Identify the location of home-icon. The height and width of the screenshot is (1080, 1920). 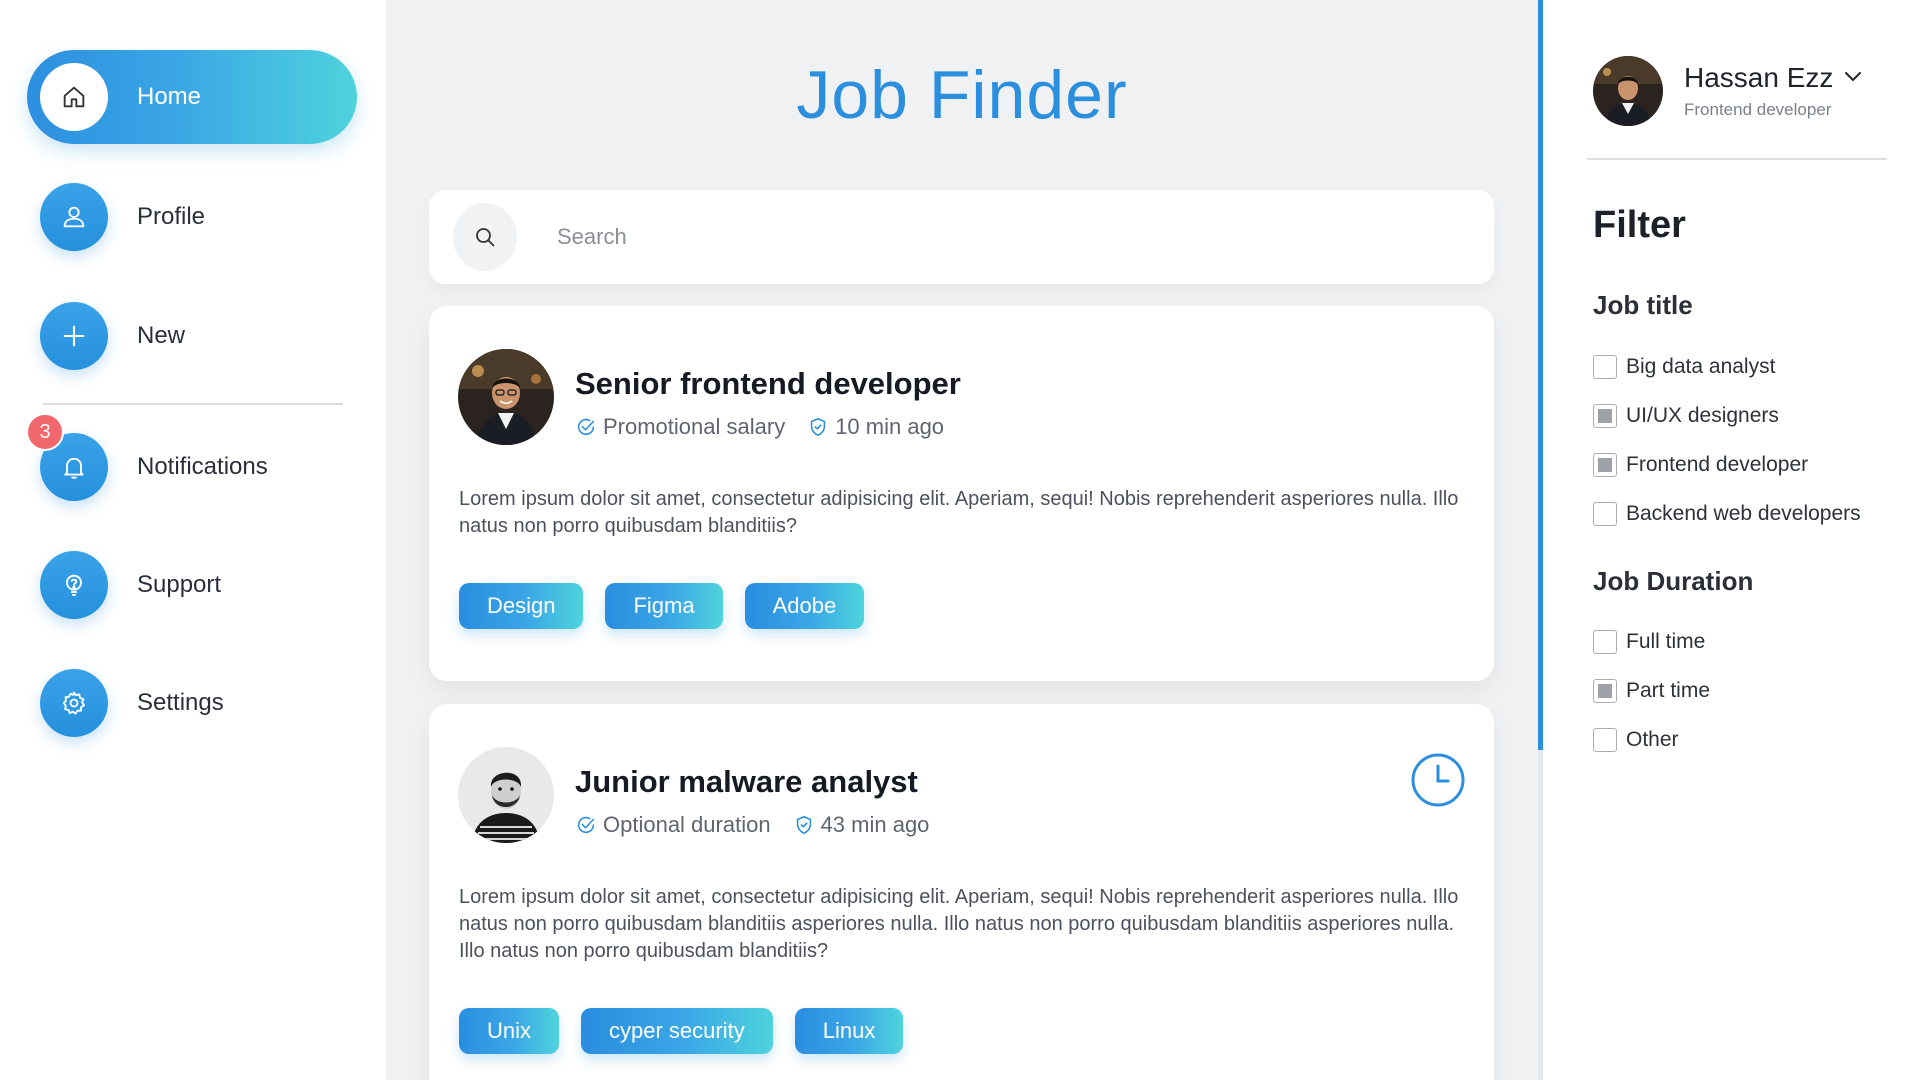
(74, 97).